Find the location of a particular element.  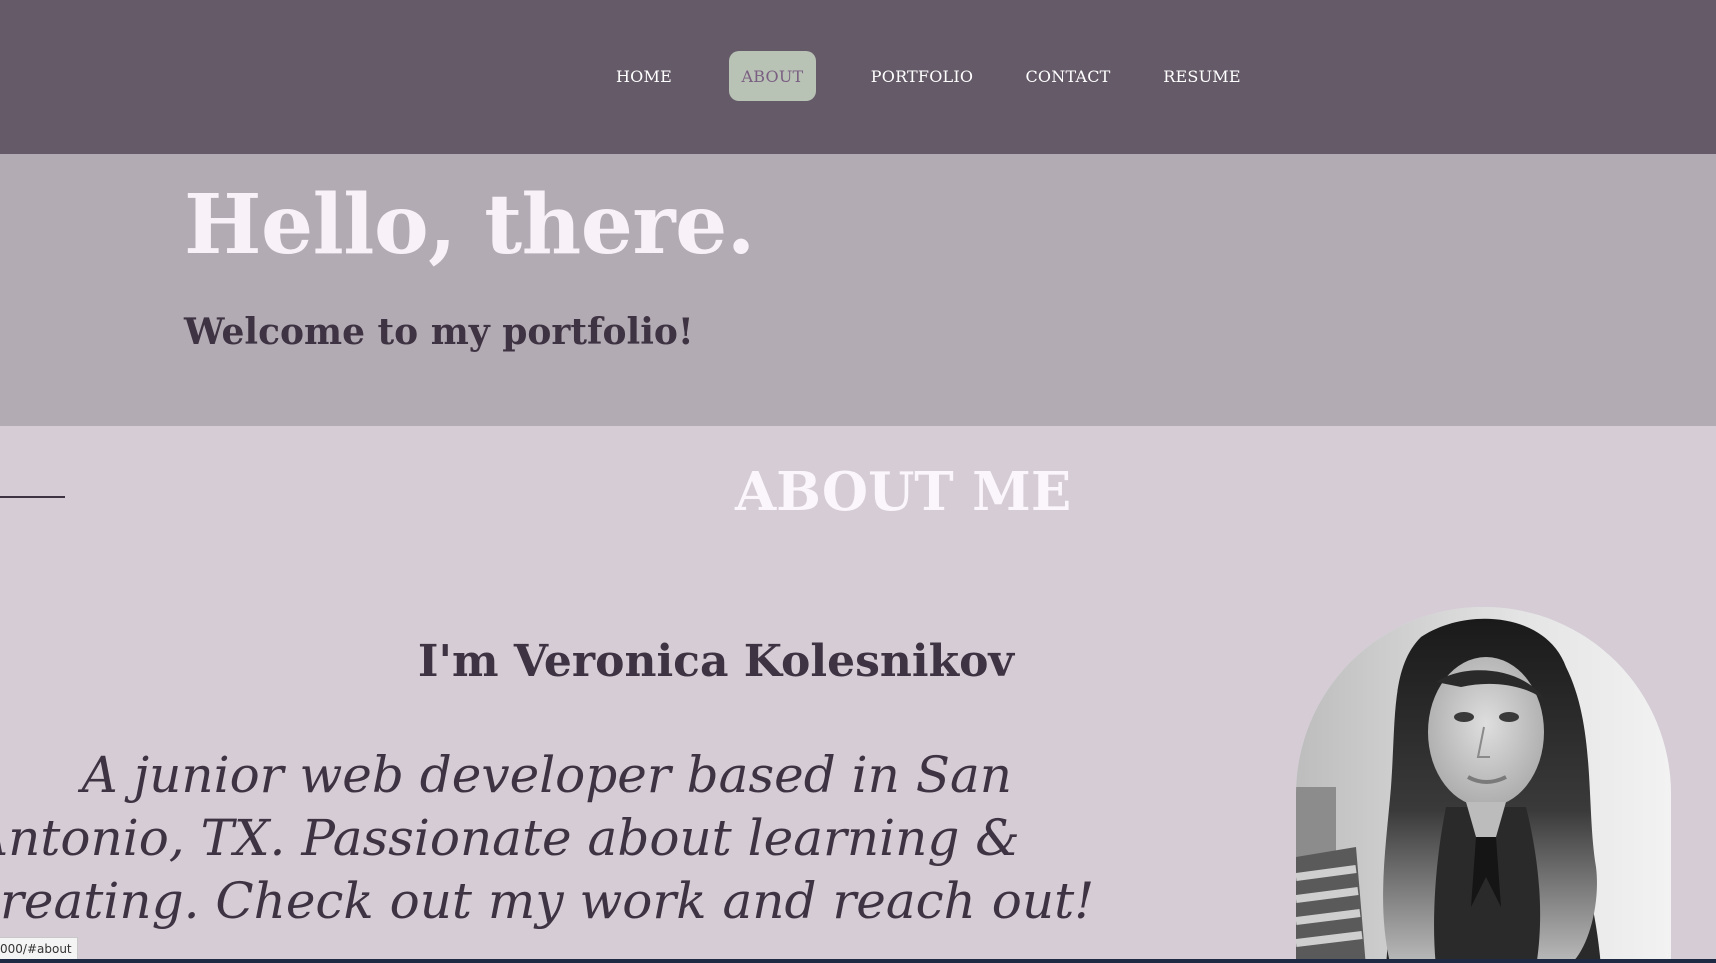

nav-link-home: HOME is located at coordinates (644, 76).